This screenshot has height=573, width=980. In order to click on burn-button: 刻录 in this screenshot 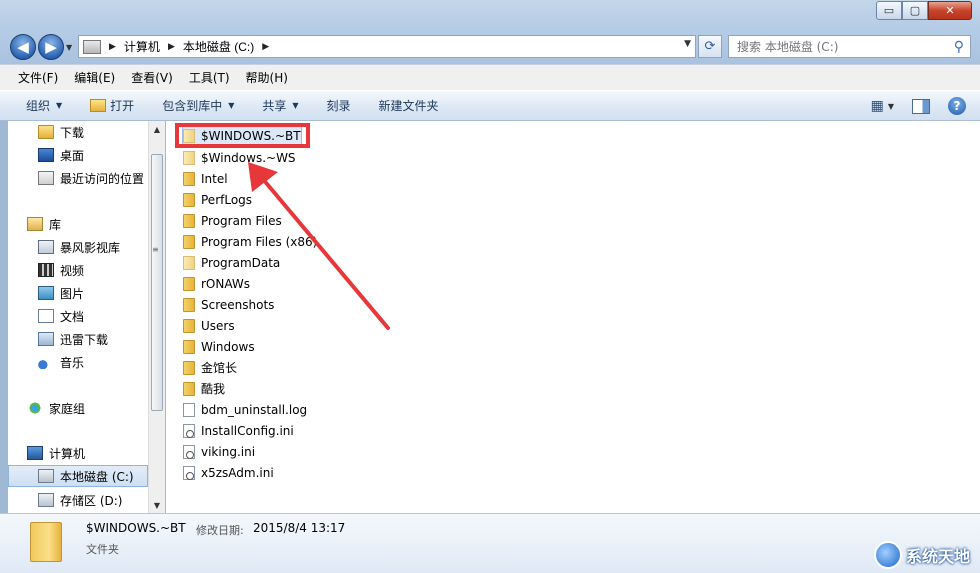, I will do `click(339, 105)`.